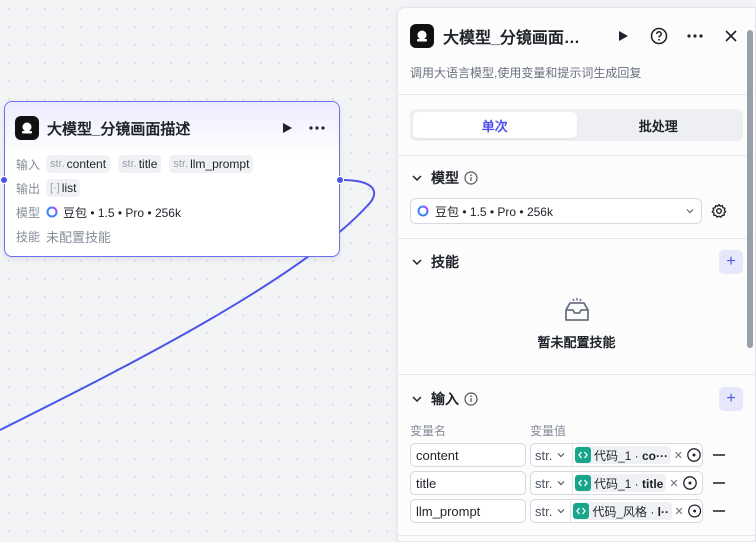  Describe the element at coordinates (750, 189) in the screenshot. I see `panel-scrollbar` at that location.